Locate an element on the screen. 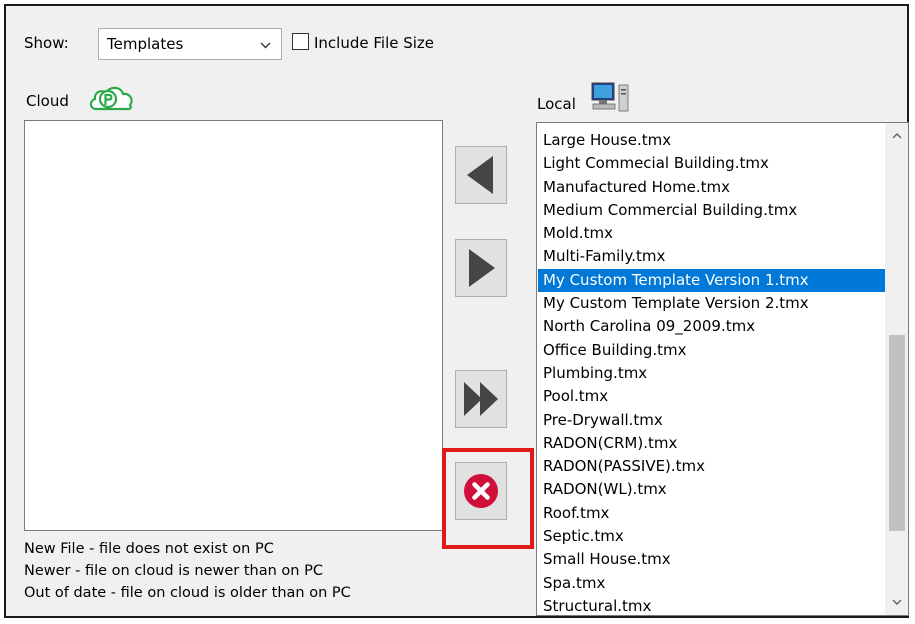  upload-button is located at coordinates (481, 175).